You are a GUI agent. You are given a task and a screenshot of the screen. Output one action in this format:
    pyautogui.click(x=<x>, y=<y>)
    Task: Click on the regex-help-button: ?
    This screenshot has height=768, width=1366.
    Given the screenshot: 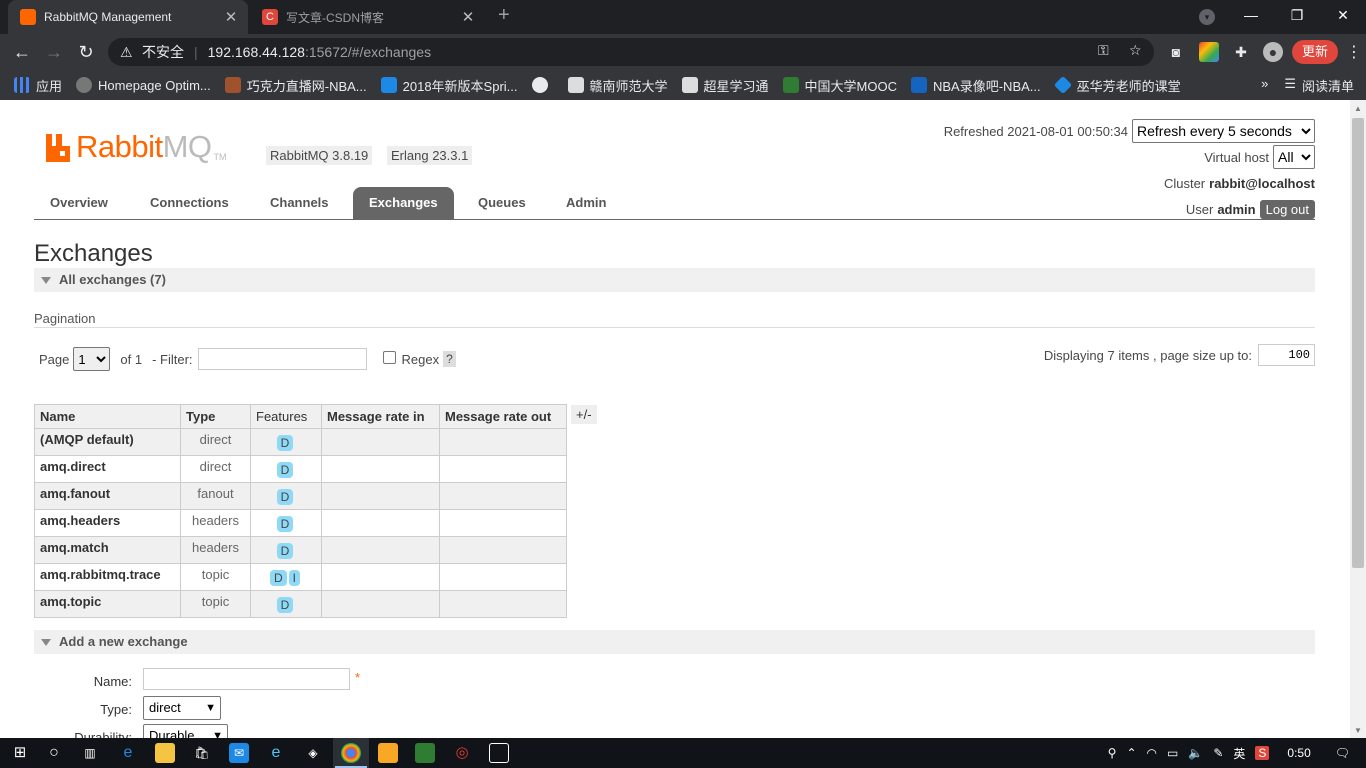 What is the action you would take?
    pyautogui.click(x=449, y=359)
    